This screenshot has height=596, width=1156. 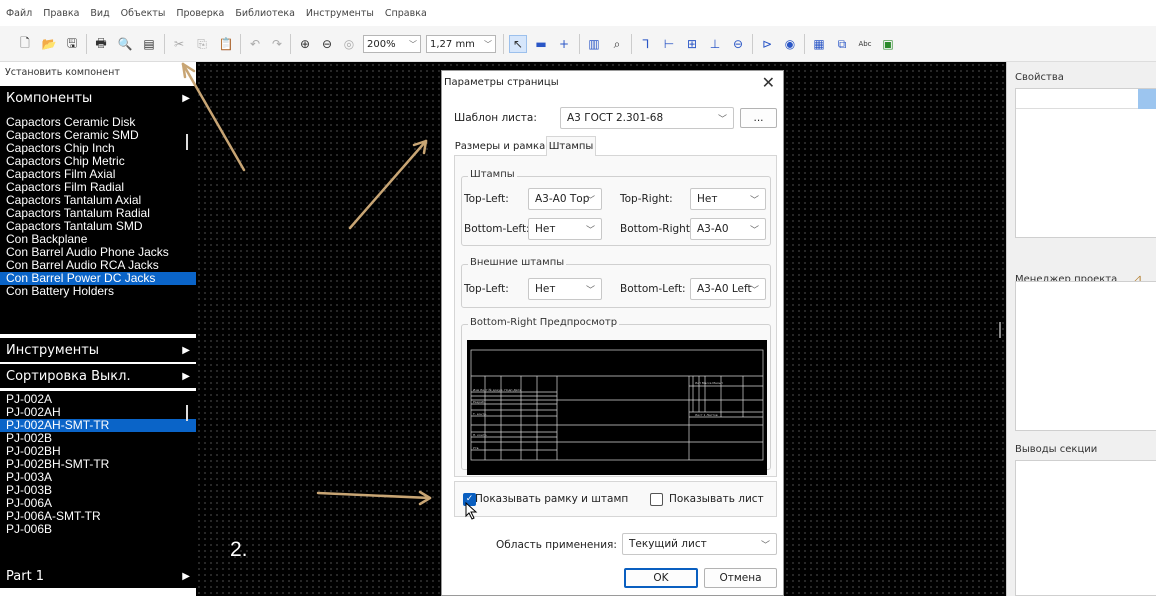 I want to click on sheet-icon: ◉, so click(x=790, y=44).